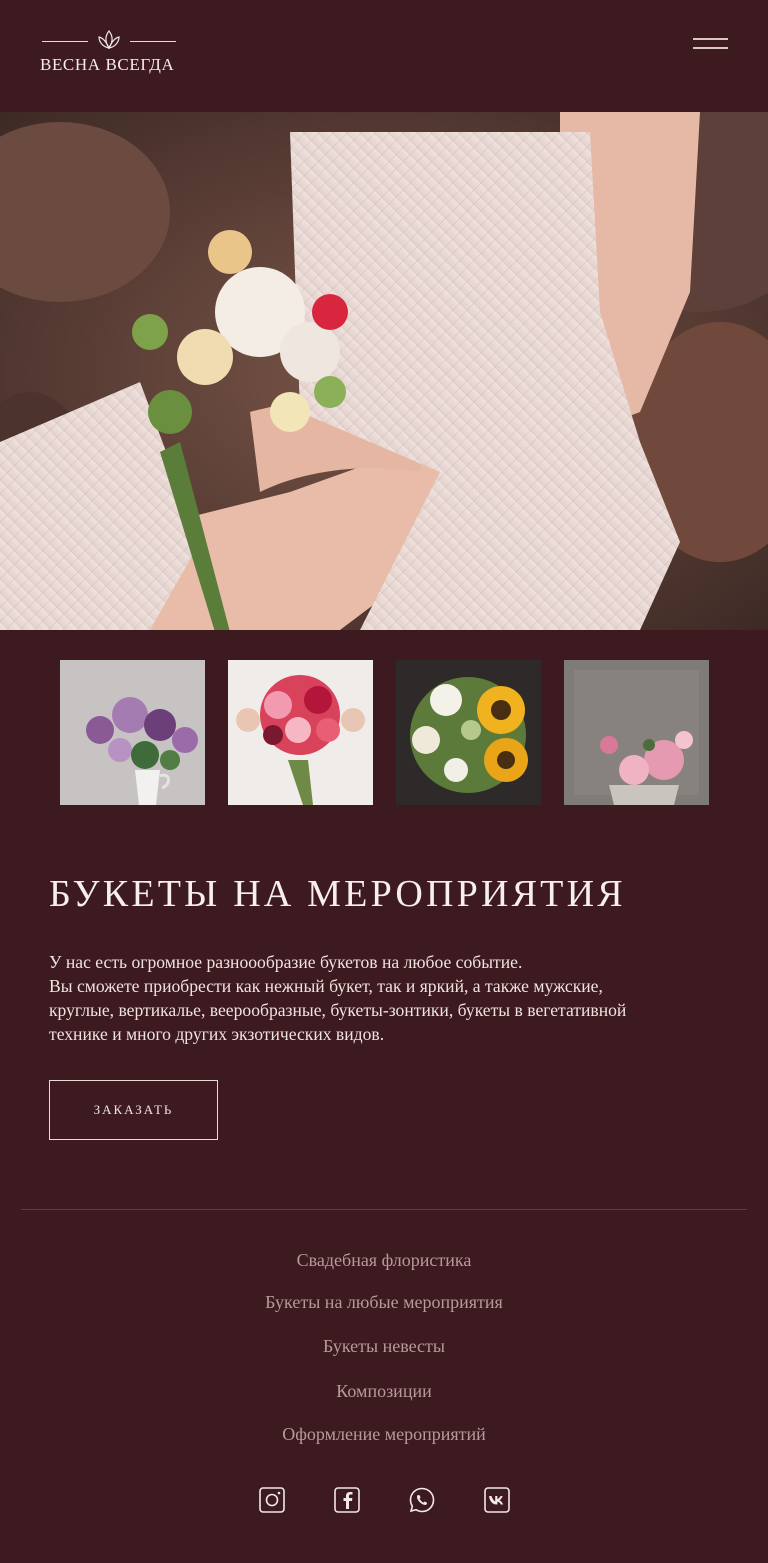 This screenshot has width=768, height=1563. I want to click on gallery-thumb-sunflowers, so click(468, 732).